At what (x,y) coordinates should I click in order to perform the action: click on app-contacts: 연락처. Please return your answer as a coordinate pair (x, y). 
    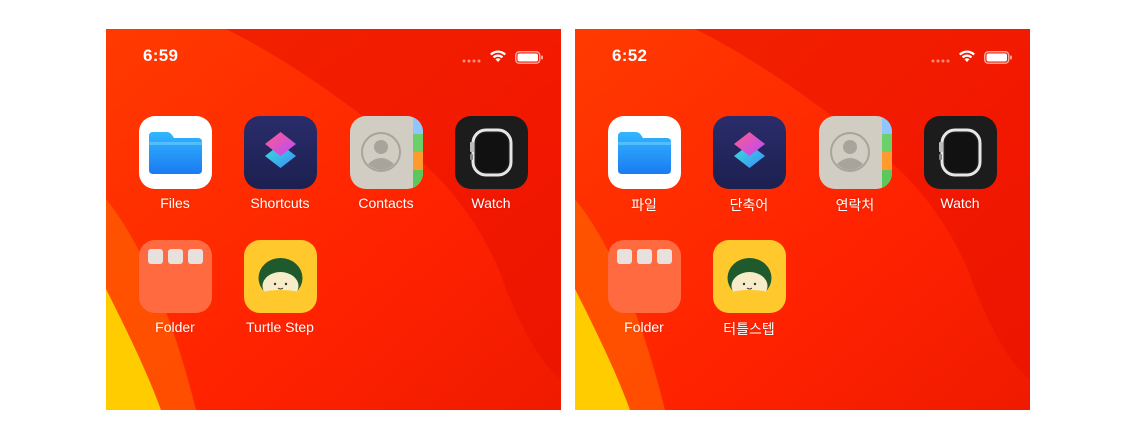
    Looking at the image, I should click on (855, 166).